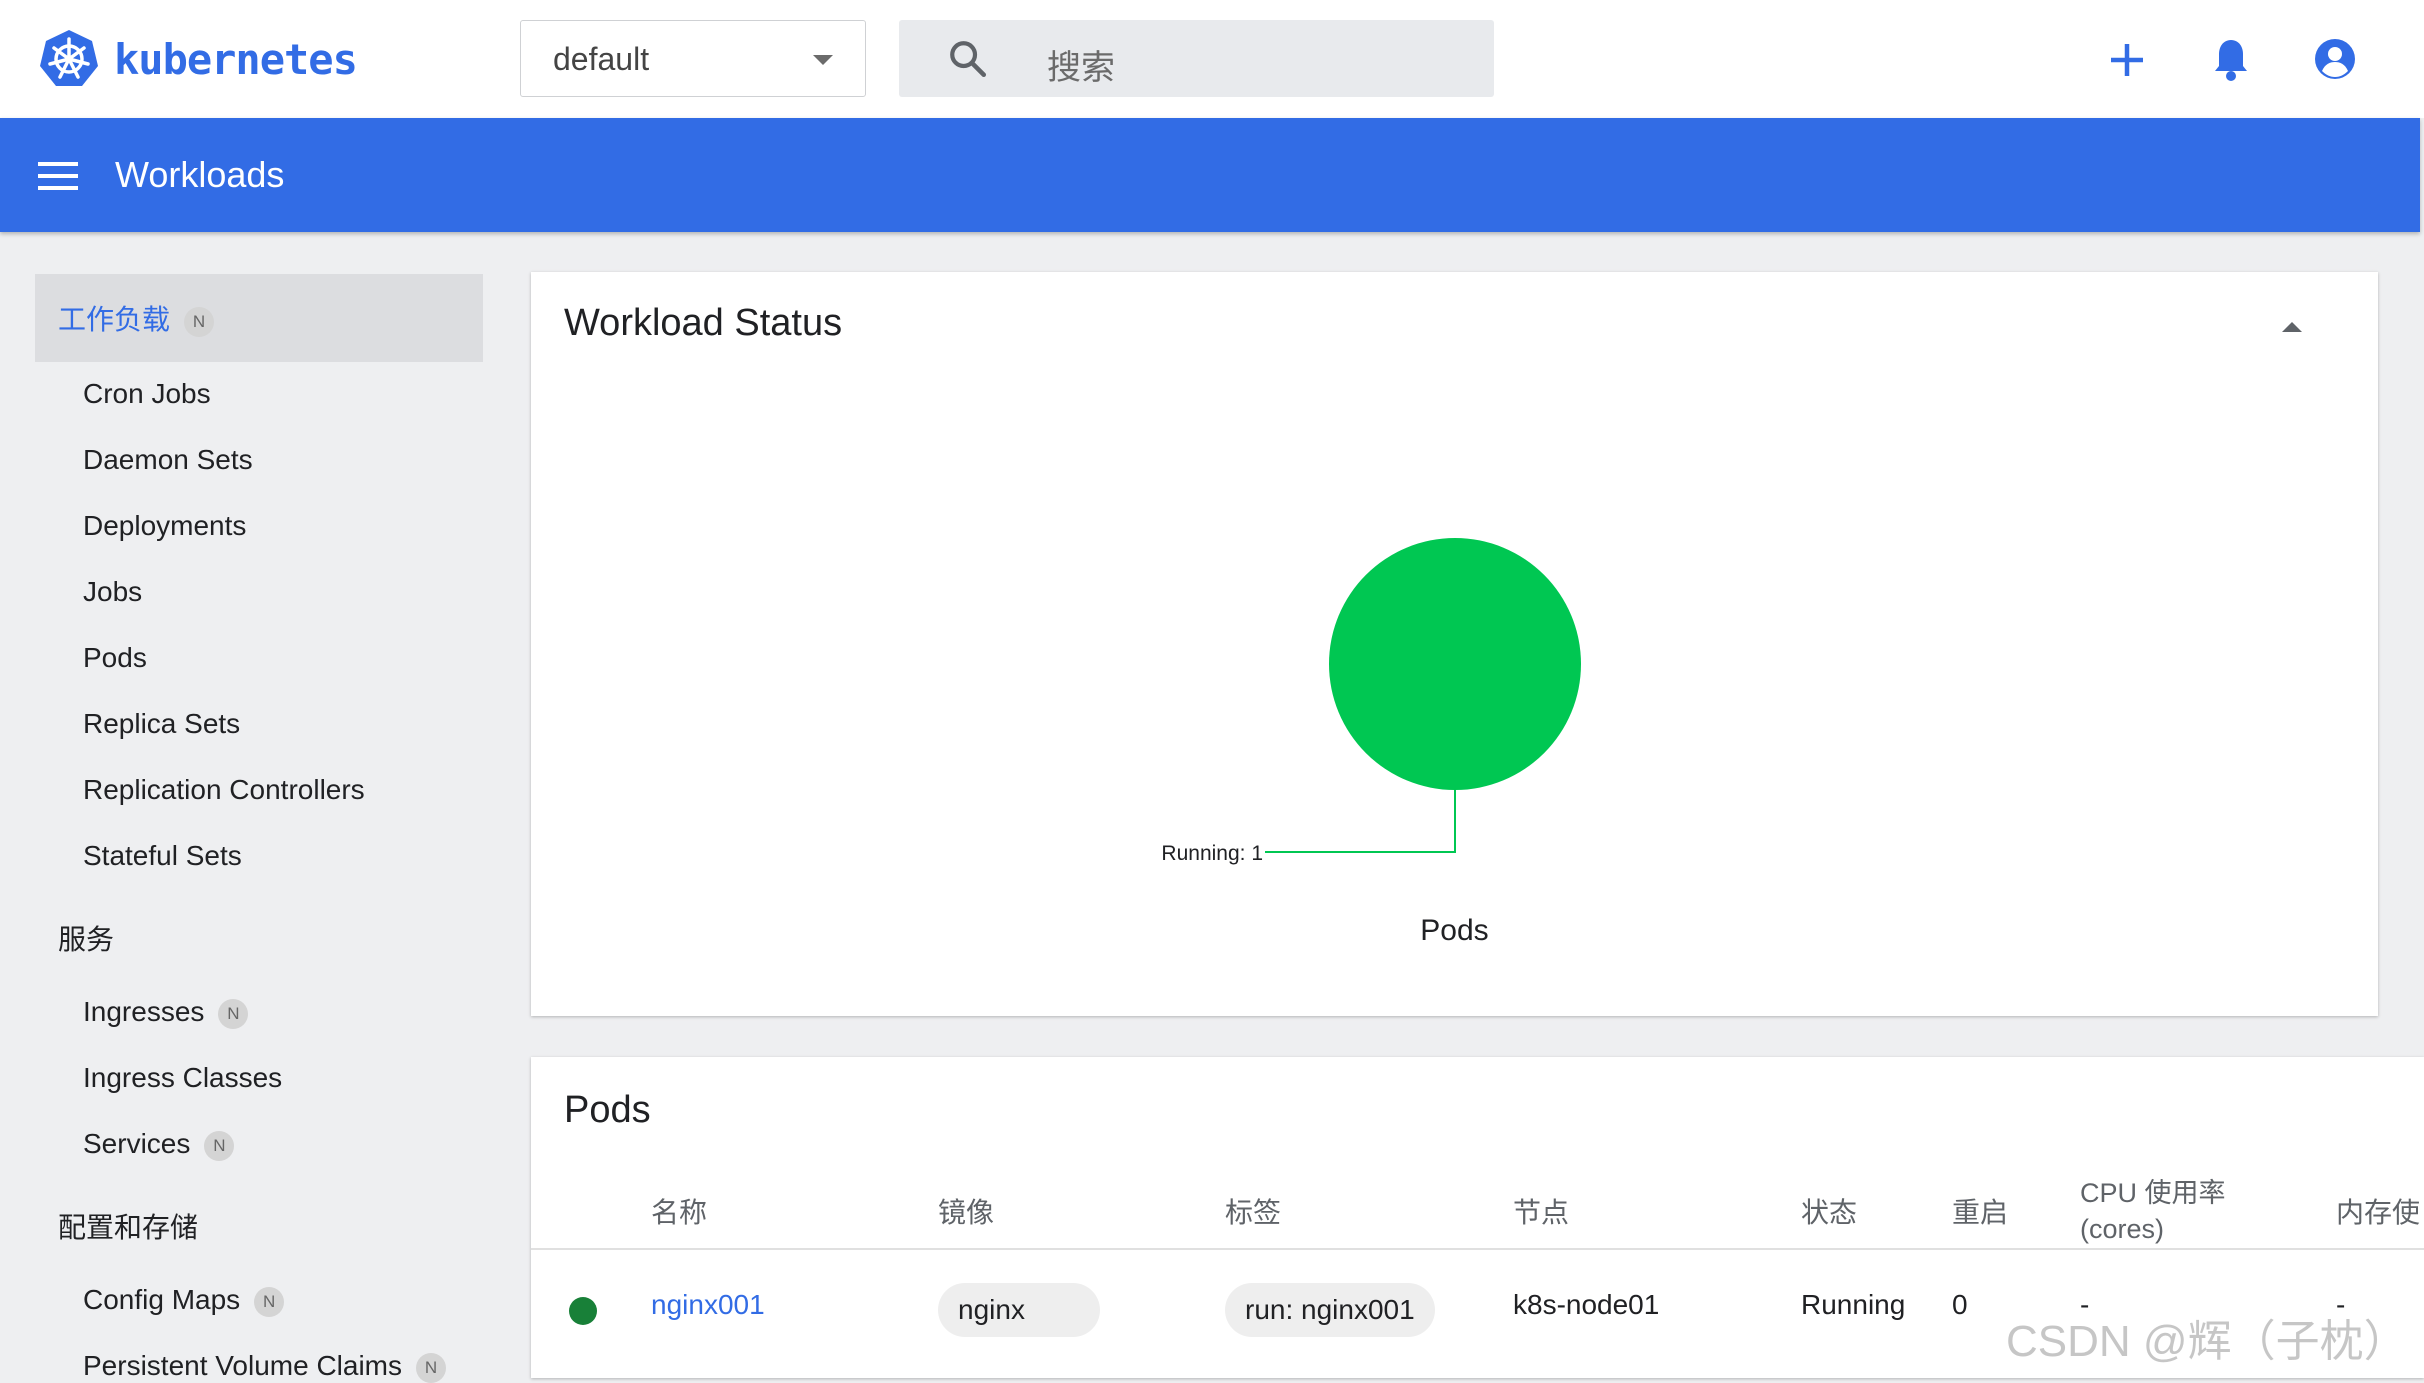 The height and width of the screenshot is (1383, 2424). What do you see at coordinates (679, 1211) in the screenshot?
I see `column-header-name: 名称` at bounding box center [679, 1211].